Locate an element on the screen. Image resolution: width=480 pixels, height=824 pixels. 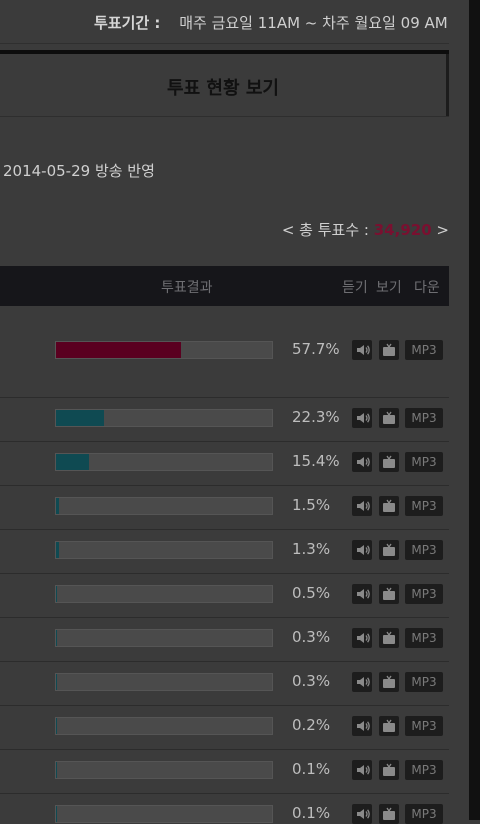
result-column-header: 투표결과 is located at coordinates (187, 287).